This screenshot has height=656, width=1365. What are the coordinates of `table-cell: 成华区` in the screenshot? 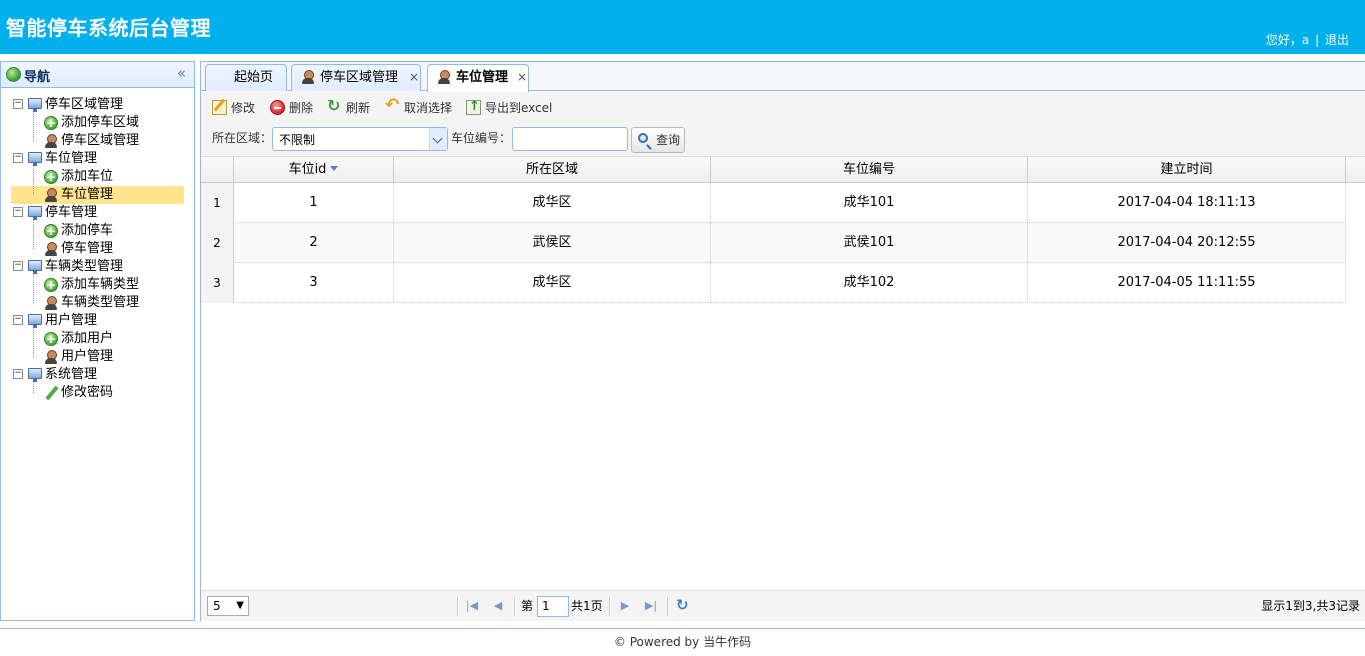 It's located at (552, 203).